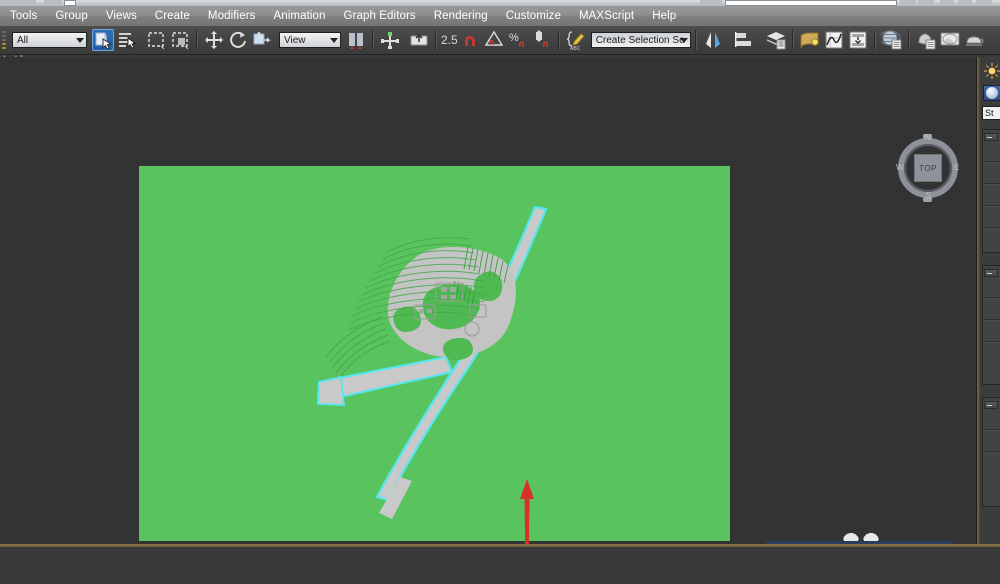 The height and width of the screenshot is (584, 1000). What do you see at coordinates (23, 40) in the screenshot?
I see `selection-filter-value: All` at bounding box center [23, 40].